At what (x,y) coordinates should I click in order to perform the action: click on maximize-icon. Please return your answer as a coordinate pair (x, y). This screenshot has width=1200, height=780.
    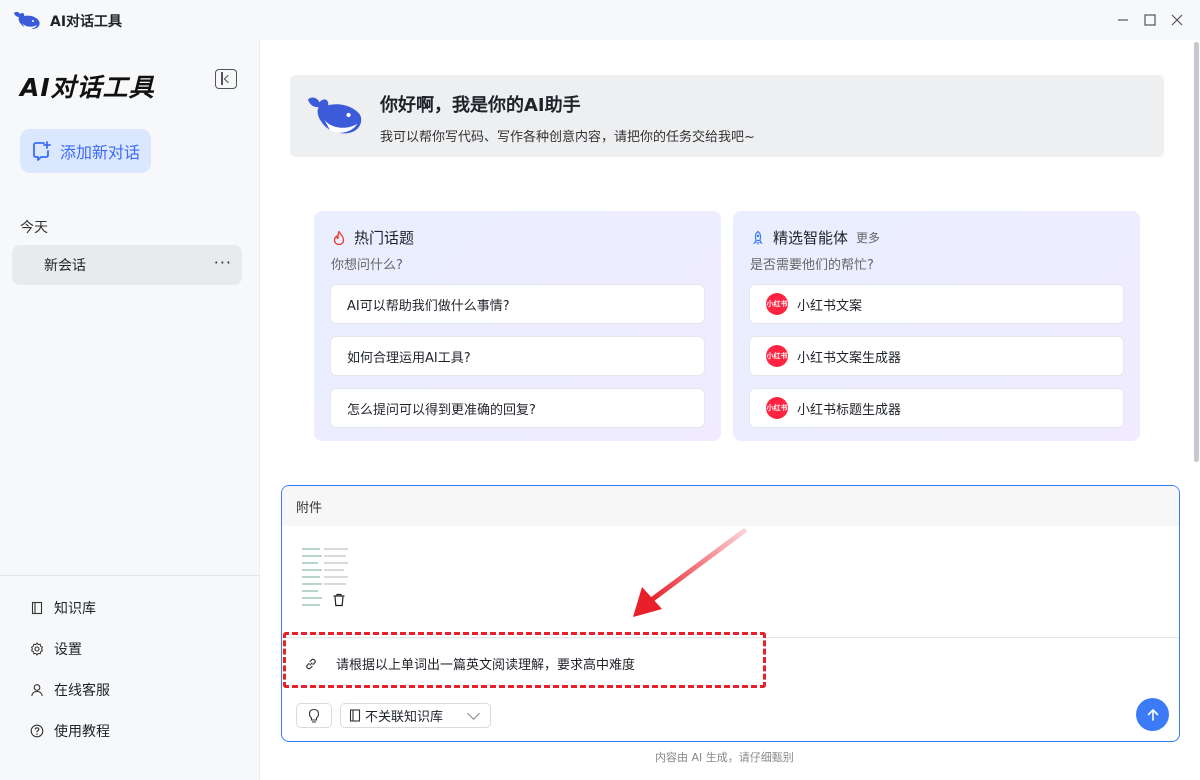
    Looking at the image, I should click on (1150, 20).